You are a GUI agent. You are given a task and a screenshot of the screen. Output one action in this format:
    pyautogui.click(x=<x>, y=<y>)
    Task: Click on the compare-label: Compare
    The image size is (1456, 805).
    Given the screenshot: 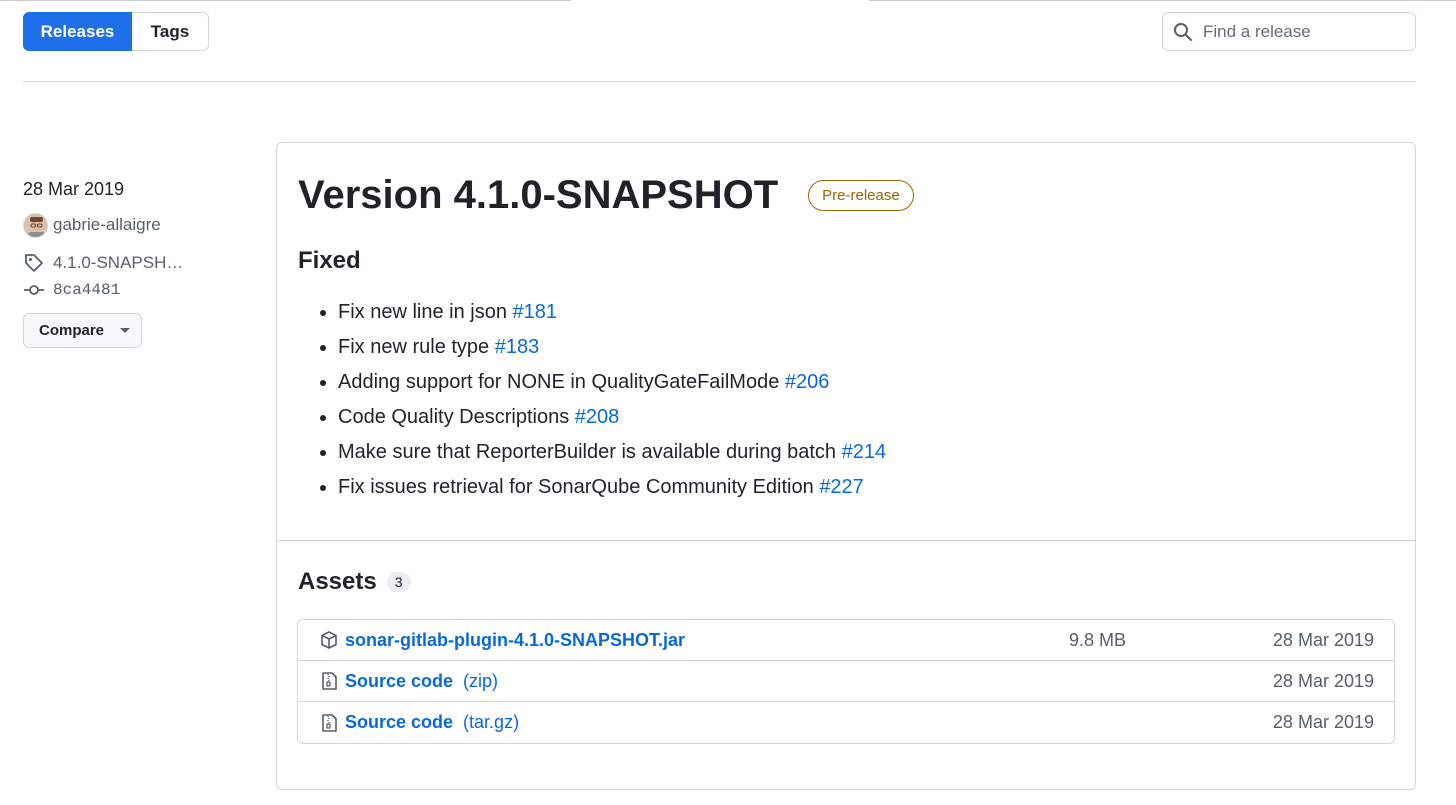 What is the action you would take?
    pyautogui.click(x=72, y=330)
    